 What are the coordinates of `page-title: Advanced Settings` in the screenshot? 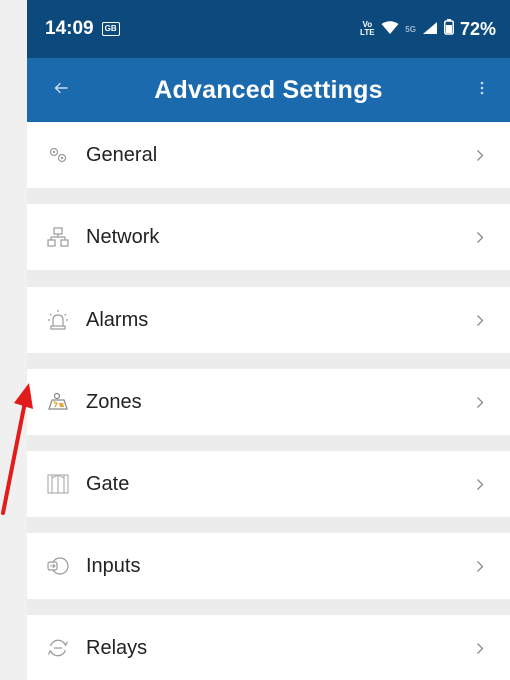 It's located at (268, 89).